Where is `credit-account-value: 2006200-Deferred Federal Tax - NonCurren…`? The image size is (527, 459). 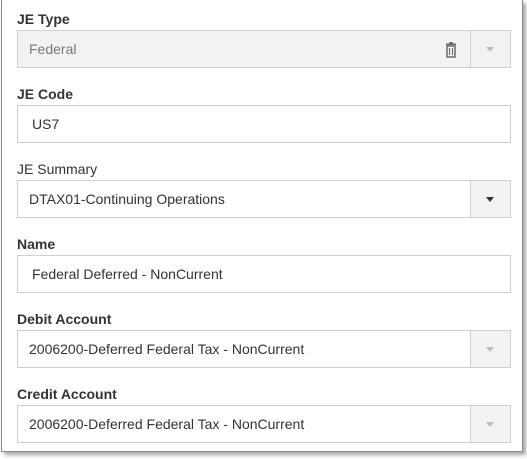
credit-account-value: 2006200-Deferred Federal Tax - NonCurren… is located at coordinates (167, 424).